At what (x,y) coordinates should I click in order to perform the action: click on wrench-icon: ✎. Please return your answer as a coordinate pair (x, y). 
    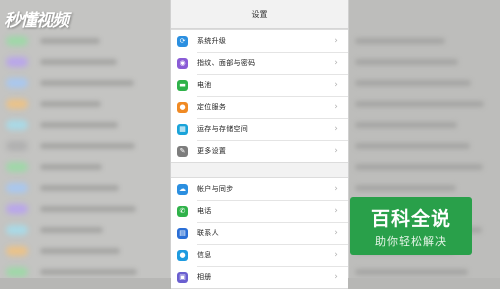
    Looking at the image, I should click on (182, 151).